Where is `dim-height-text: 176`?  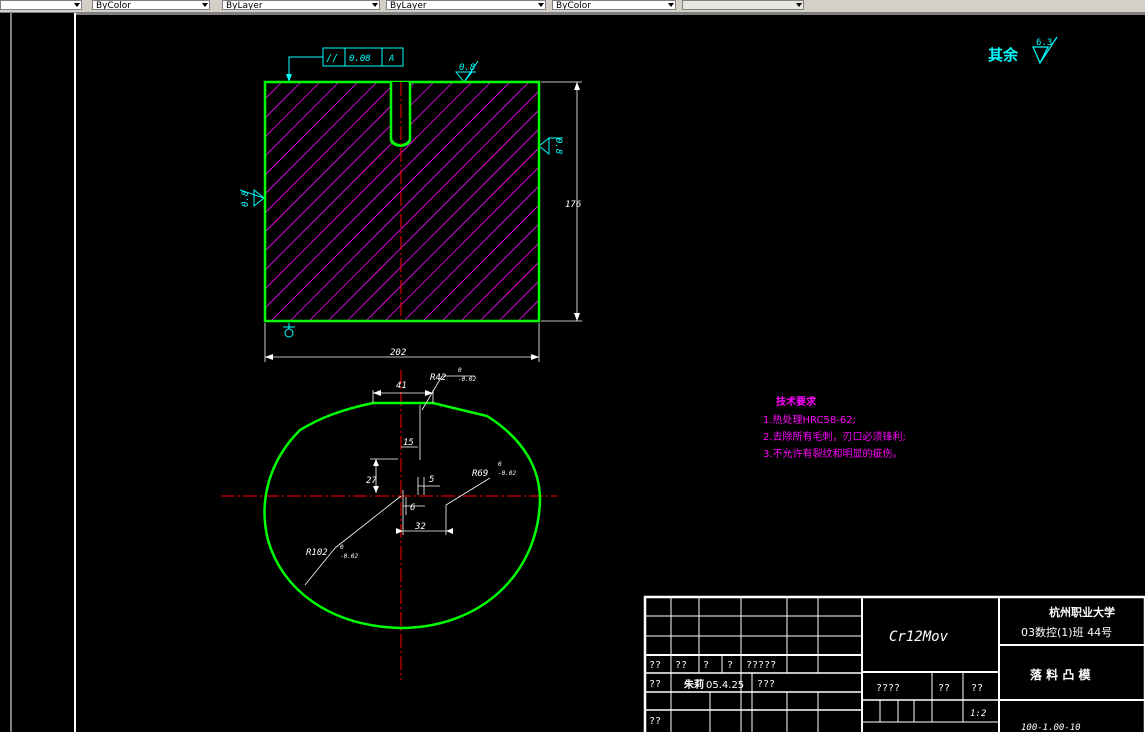
dim-height-text: 176 is located at coordinates (573, 205).